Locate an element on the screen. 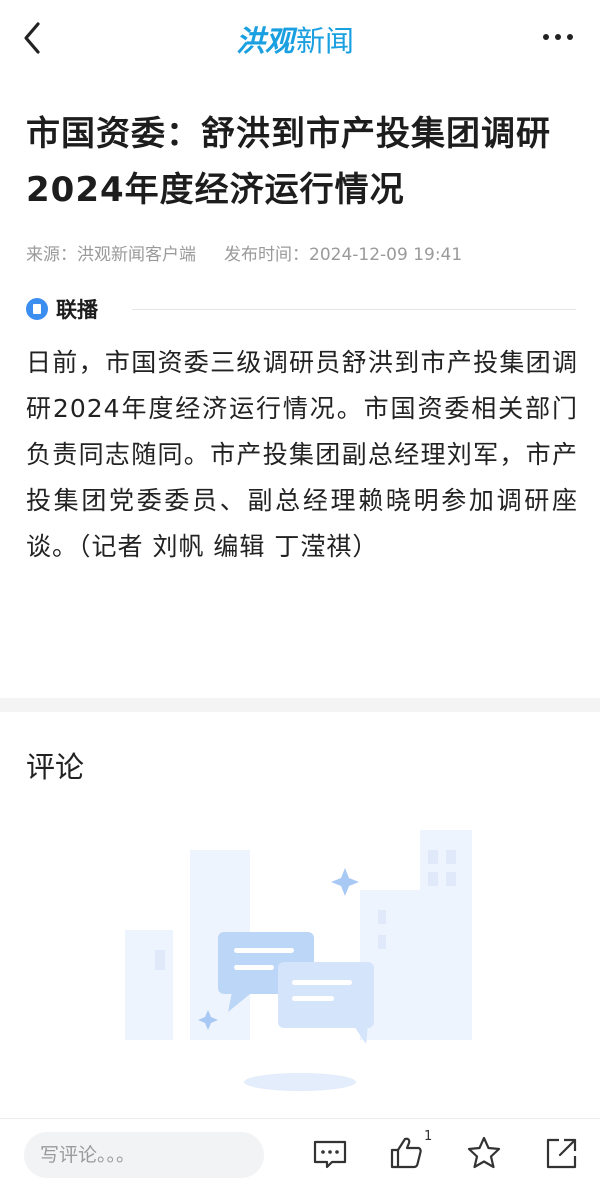  empty-comments-illustration is located at coordinates (300, 960).